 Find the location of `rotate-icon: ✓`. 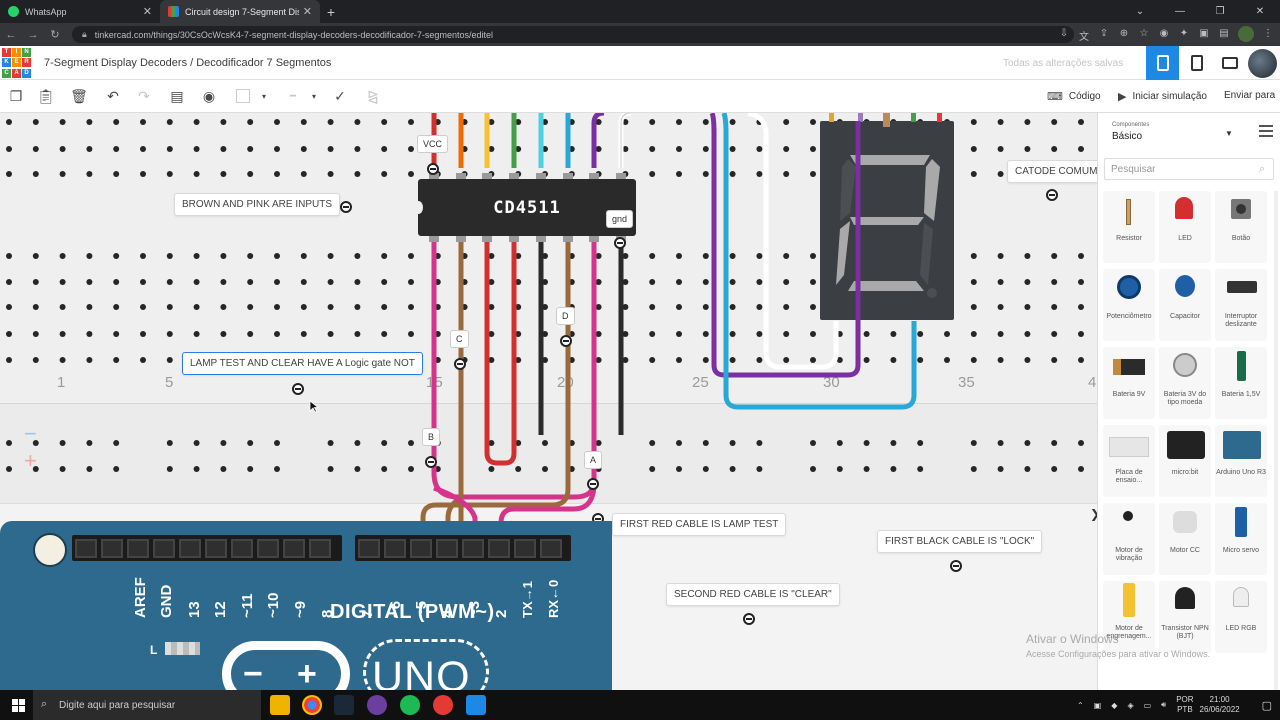

rotate-icon: ✓ is located at coordinates (340, 96).